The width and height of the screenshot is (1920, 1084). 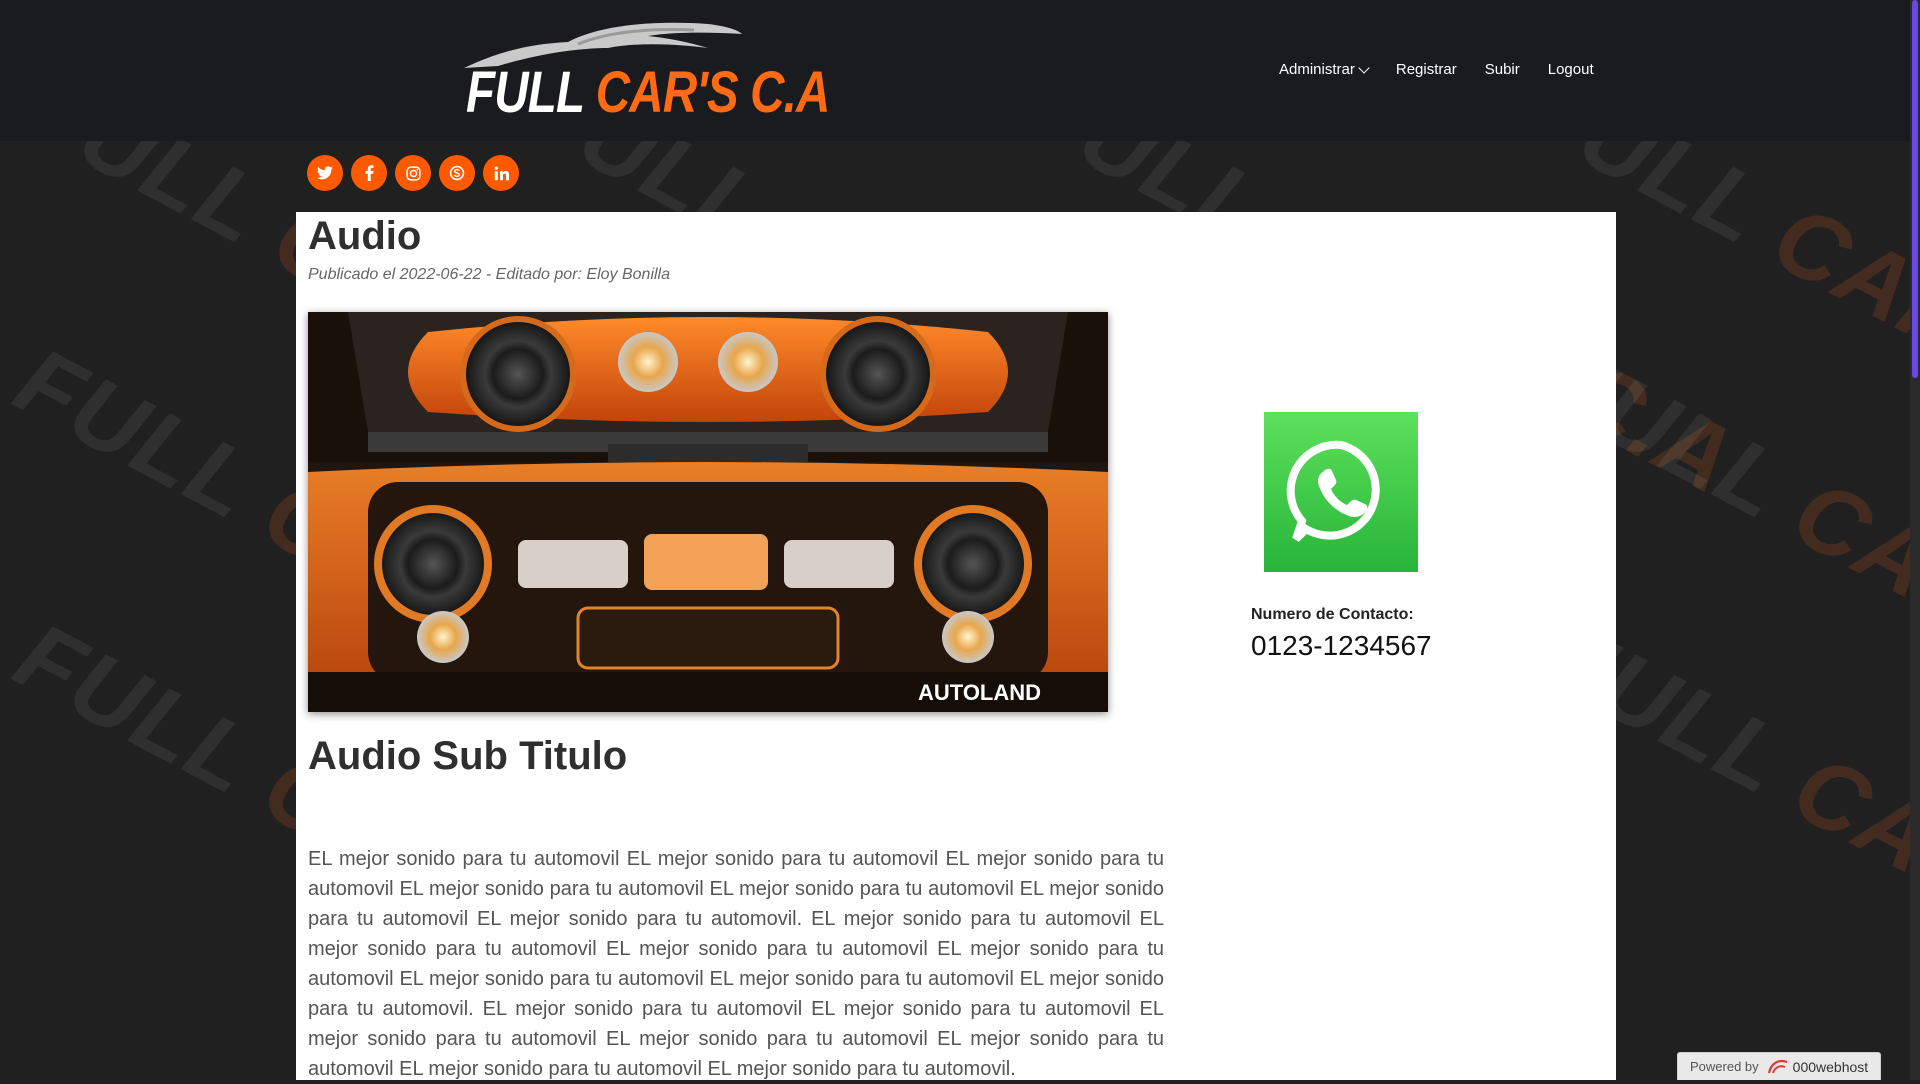 I want to click on contact-label: Numero de Contacto:, so click(x=1332, y=614).